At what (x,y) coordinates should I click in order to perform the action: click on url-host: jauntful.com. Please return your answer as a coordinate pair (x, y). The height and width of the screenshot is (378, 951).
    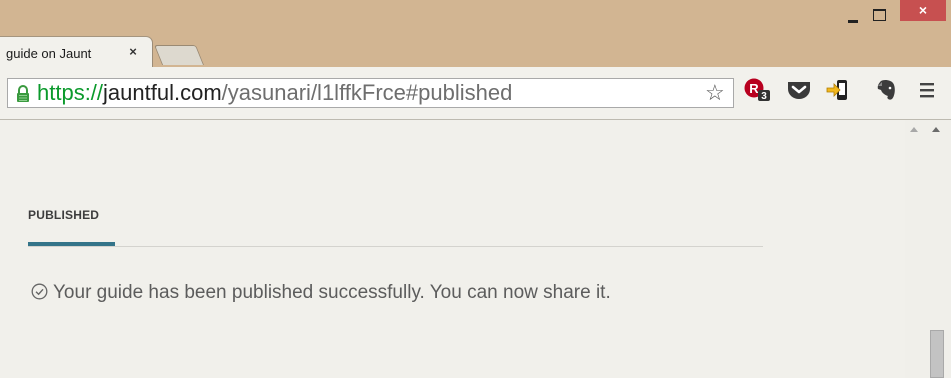
    Looking at the image, I should click on (162, 92).